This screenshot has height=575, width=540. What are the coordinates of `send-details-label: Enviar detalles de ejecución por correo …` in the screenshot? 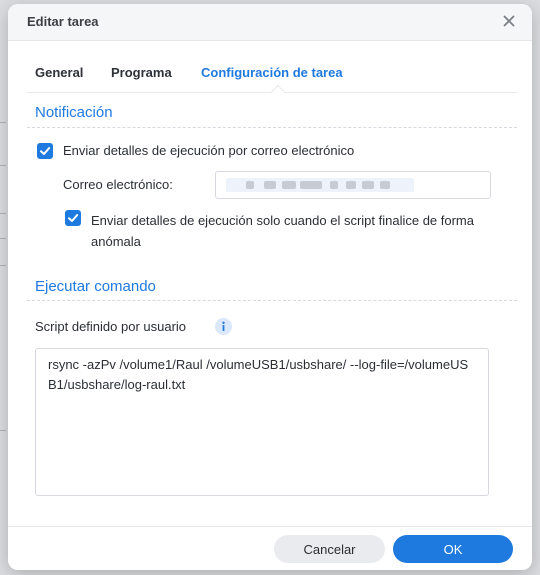 It's located at (209, 150).